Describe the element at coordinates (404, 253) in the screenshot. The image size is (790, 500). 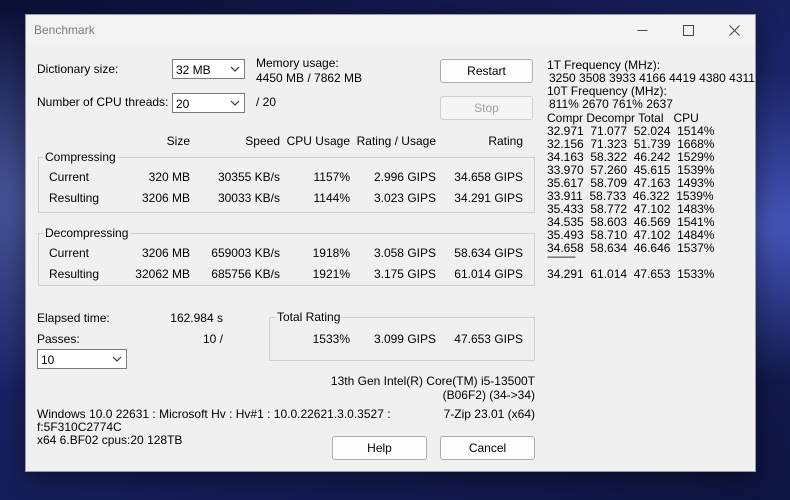
I see `cell-rating-usage: 3.058 GIPS` at that location.